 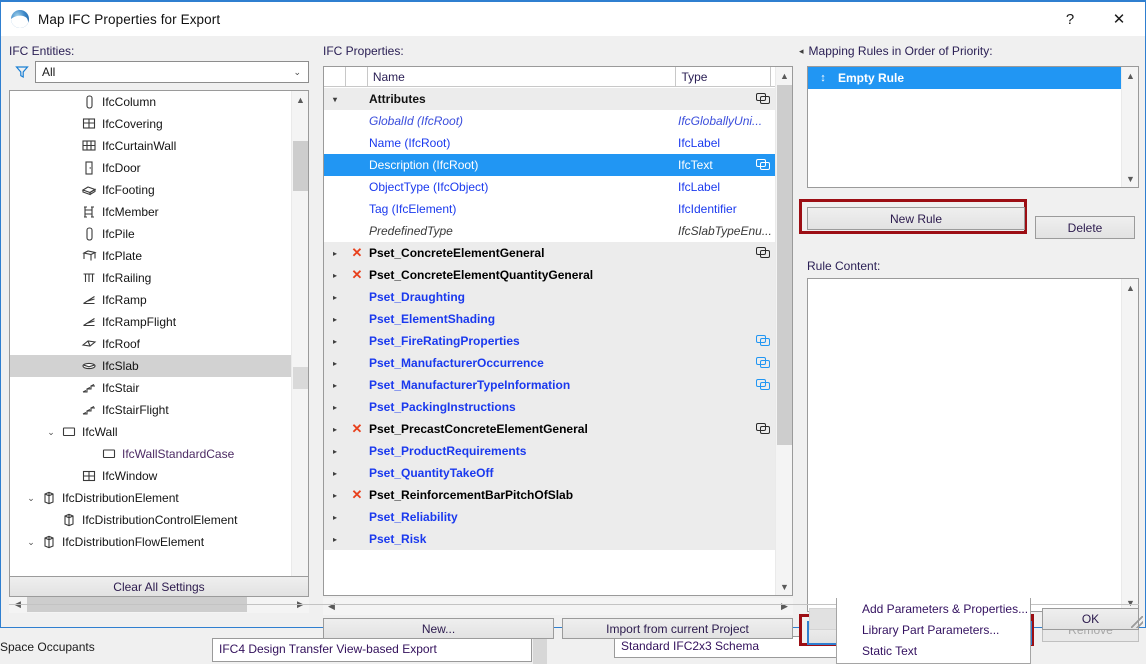 What do you see at coordinates (550, 319) in the screenshot?
I see `property-row: ▸ Pset_ElementShading` at bounding box center [550, 319].